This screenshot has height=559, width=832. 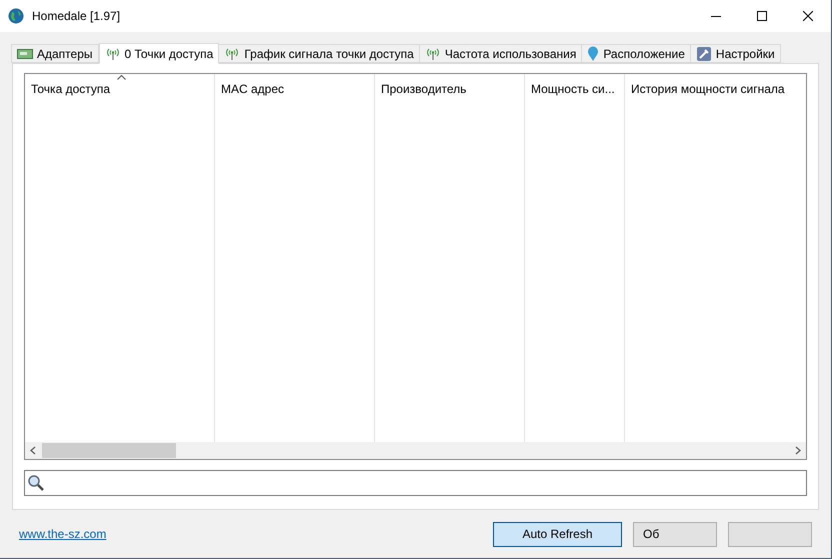 I want to click on map-pin-icon, so click(x=593, y=54).